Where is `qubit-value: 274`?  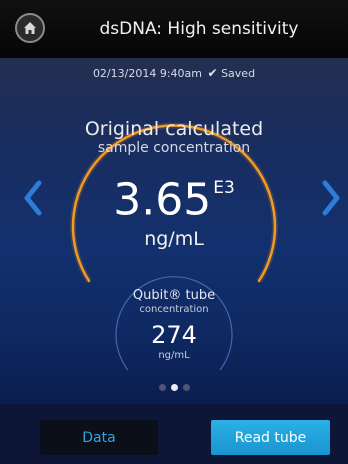
qubit-value: 274 is located at coordinates (174, 335).